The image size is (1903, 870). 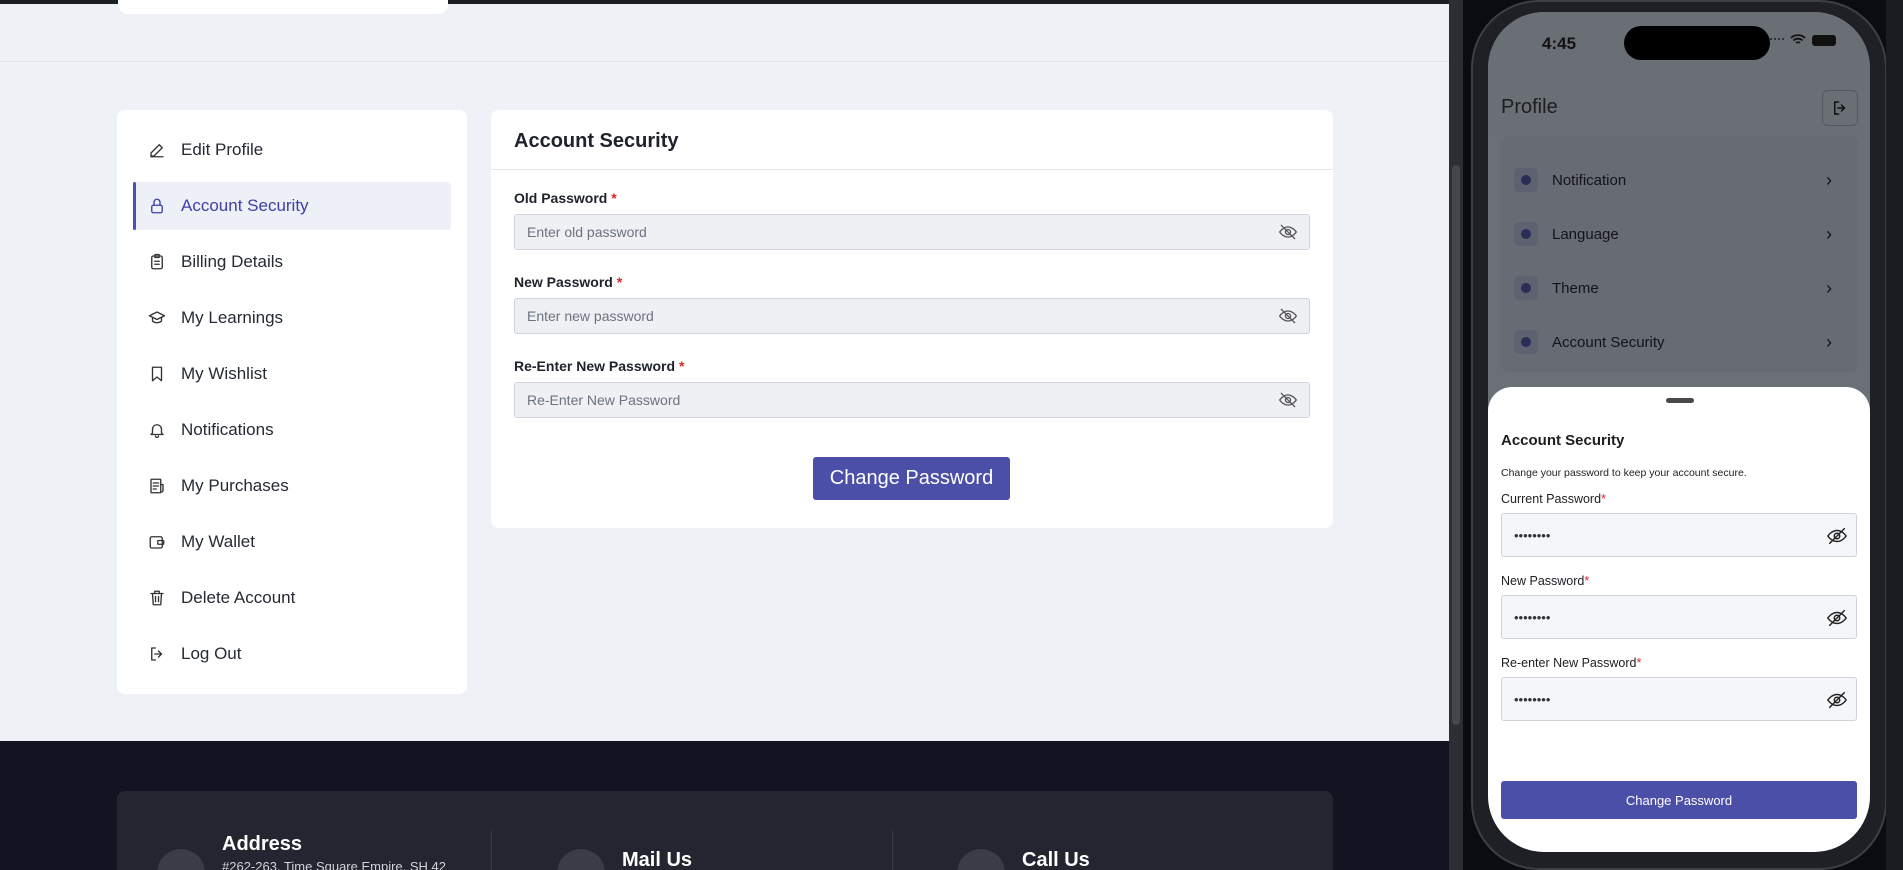 I want to click on confirm-password-label-text: Re-enter New Password, so click(x=1569, y=663).